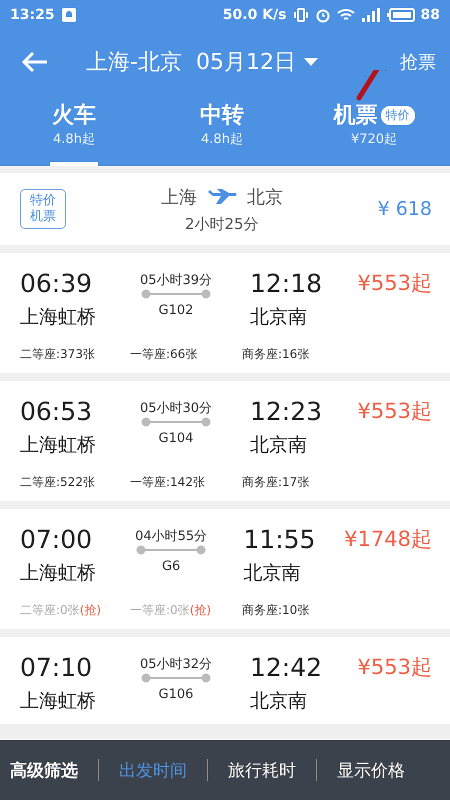  I want to click on seat-availability: 一等座:0张(抢), so click(171, 610).